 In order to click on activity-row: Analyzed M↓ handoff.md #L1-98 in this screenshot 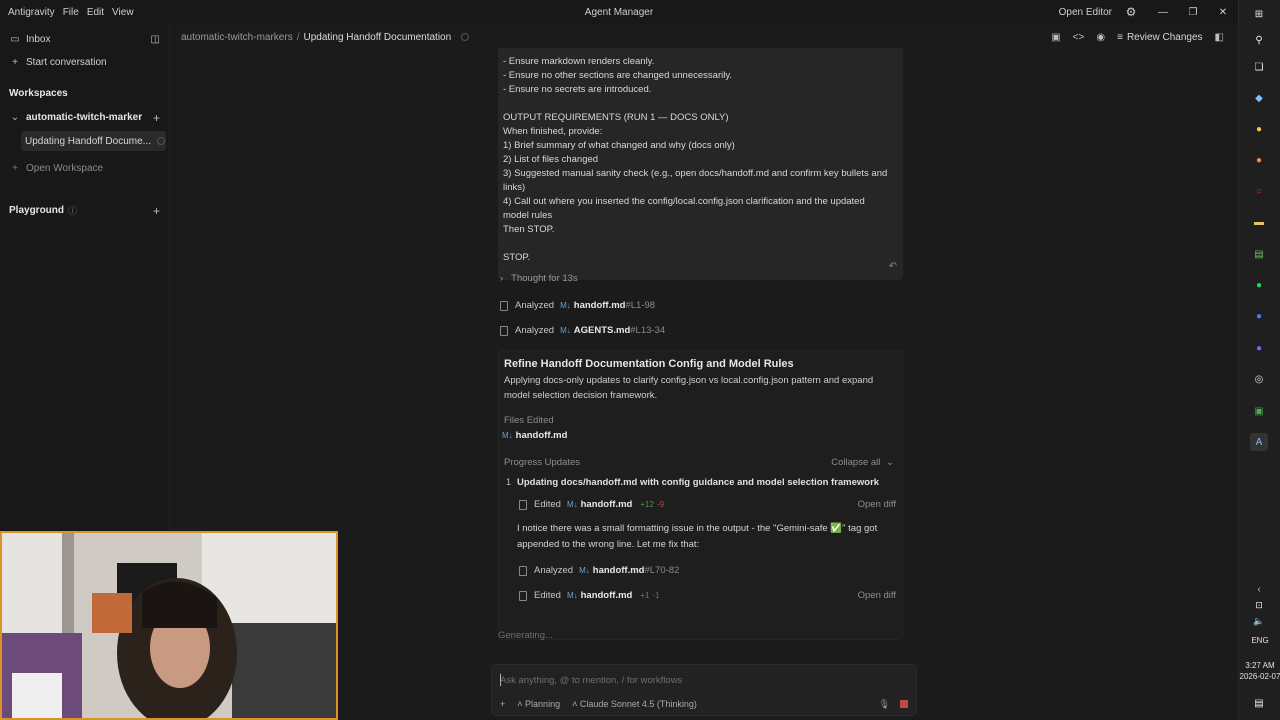, I will do `click(577, 305)`.